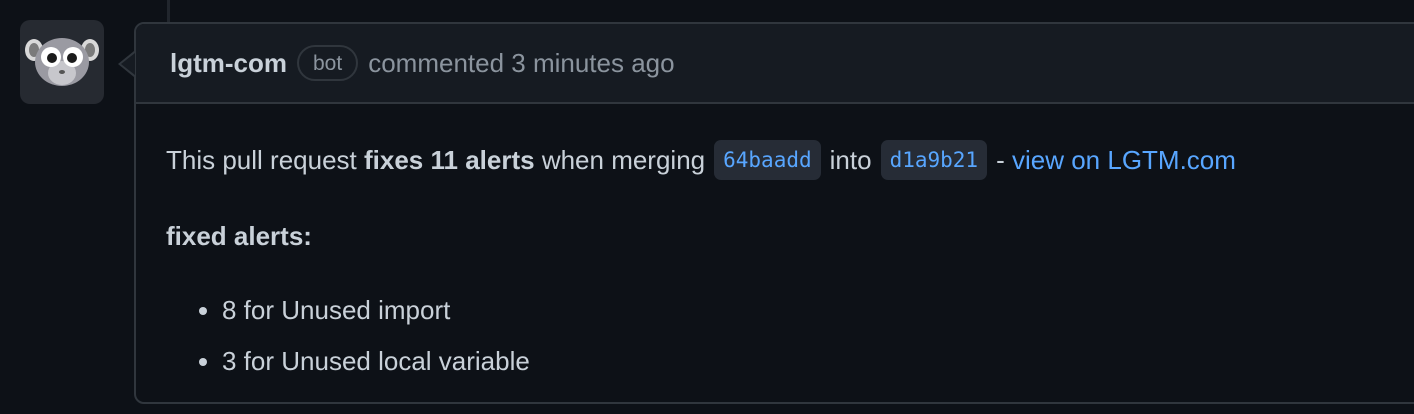  I want to click on list-item: 8 for Unused import, so click(818, 310).